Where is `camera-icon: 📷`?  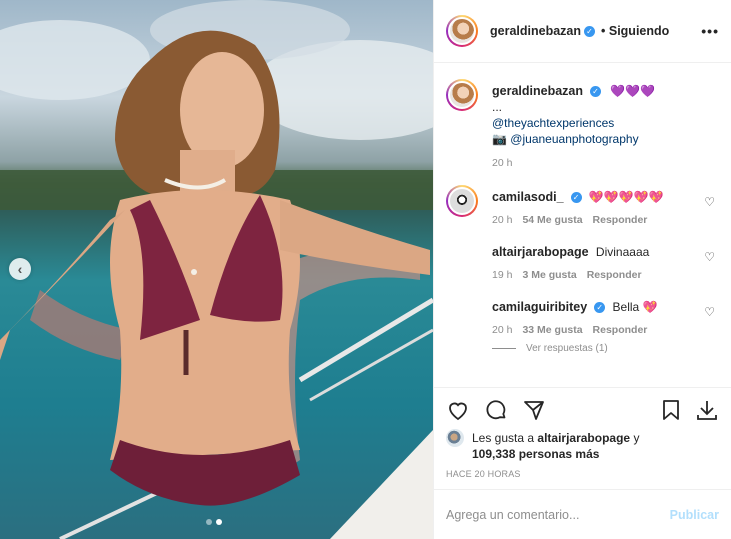 camera-icon: 📷 is located at coordinates (499, 139).